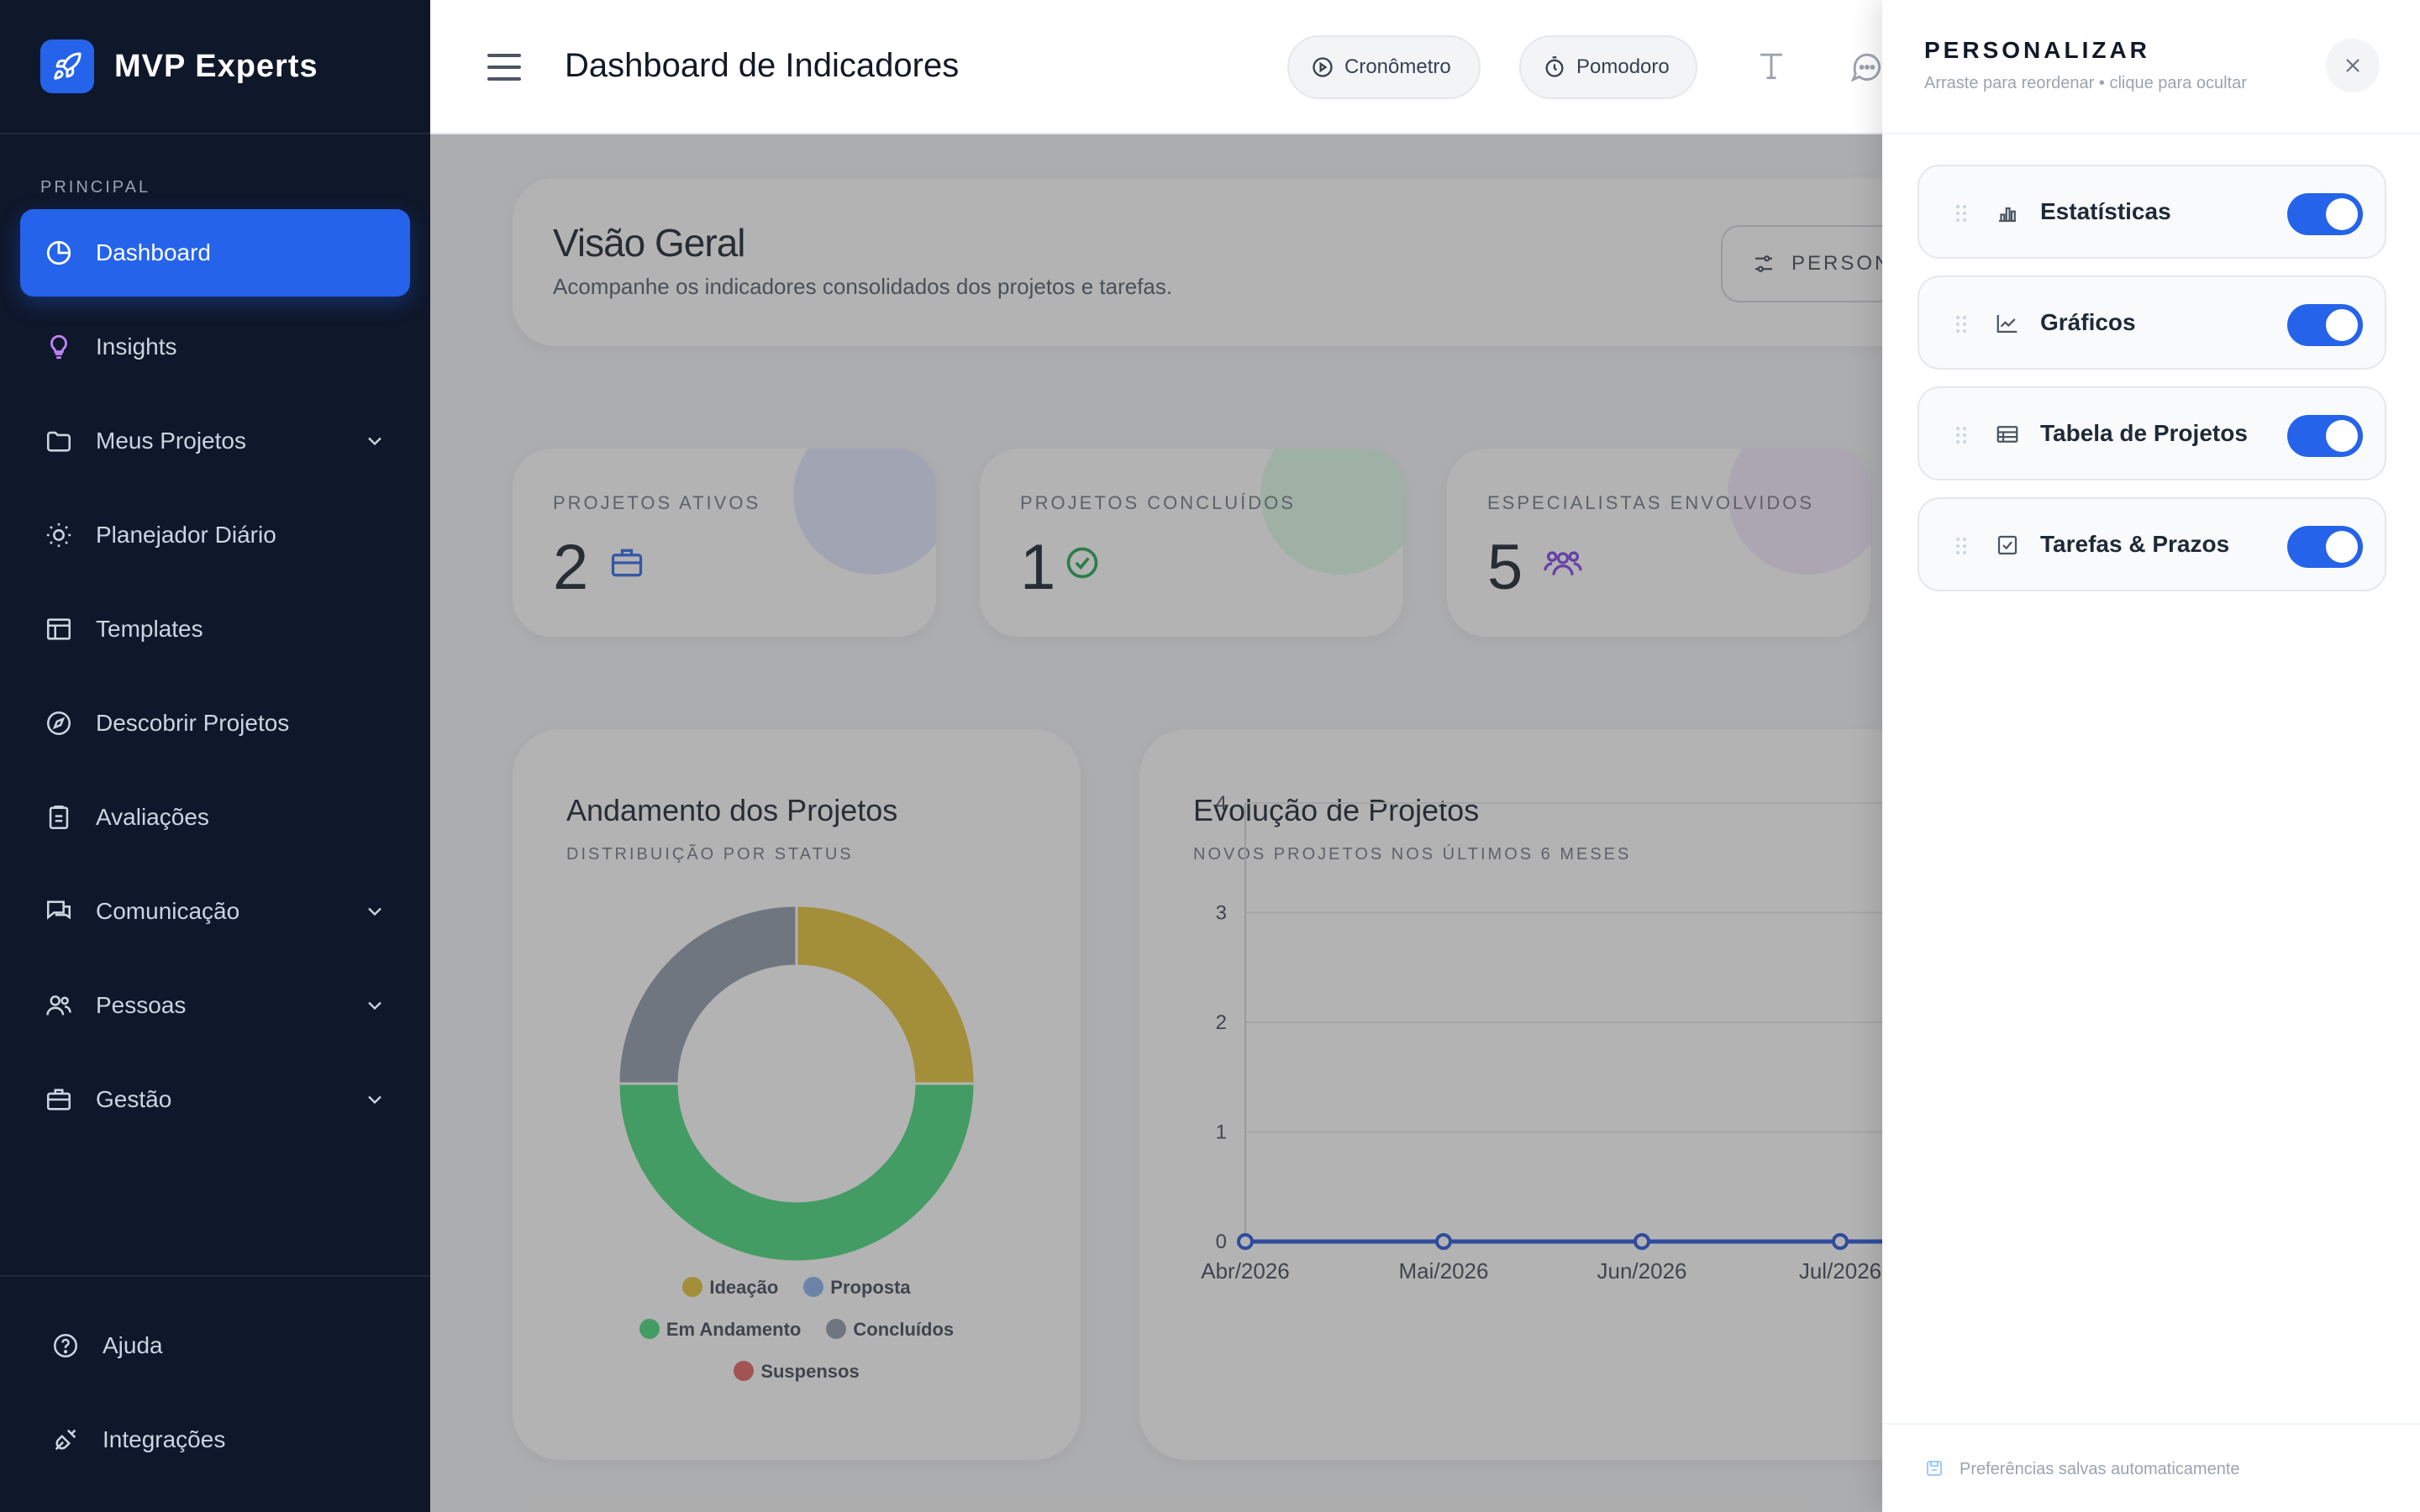 The height and width of the screenshot is (1512, 2420). I want to click on users-icon, so click(59, 1005).